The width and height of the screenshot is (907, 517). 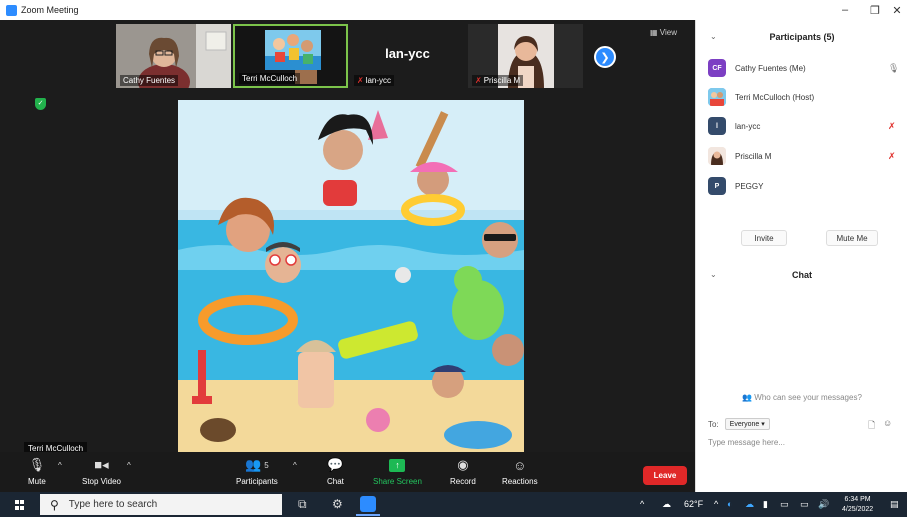 I want to click on search-icon: ⚲, so click(x=54, y=504).